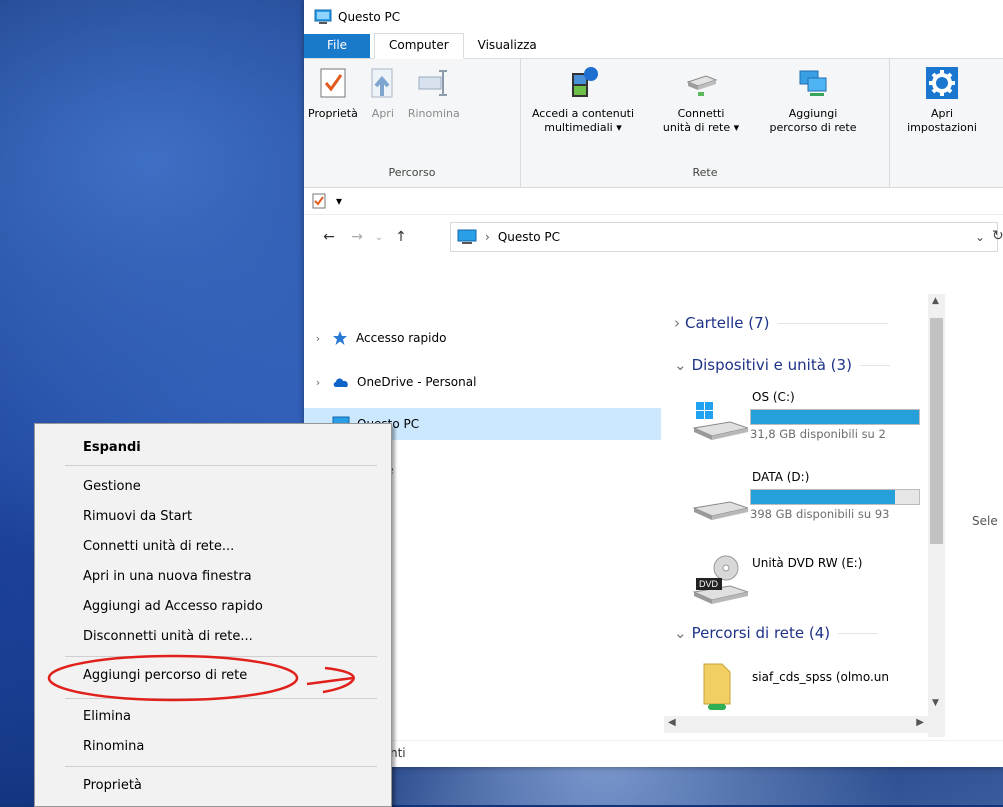  What do you see at coordinates (813, 127) in the screenshot?
I see `add-network-location-label-line2: percorso di rete` at bounding box center [813, 127].